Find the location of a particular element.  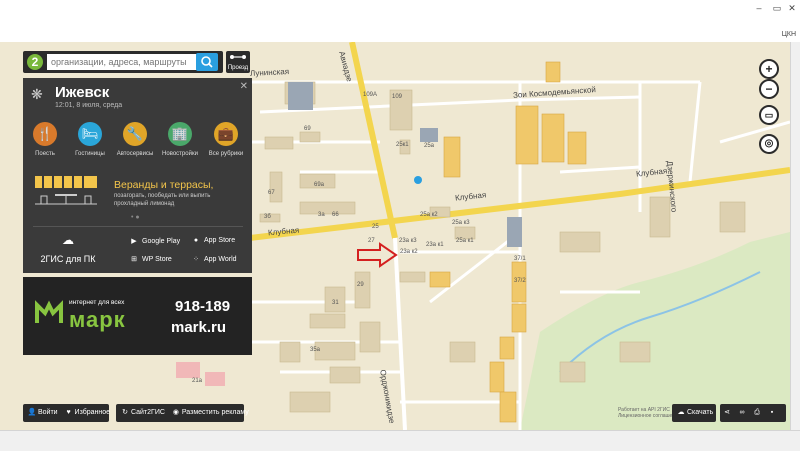

heart-icon: ♥ is located at coordinates (68, 412).